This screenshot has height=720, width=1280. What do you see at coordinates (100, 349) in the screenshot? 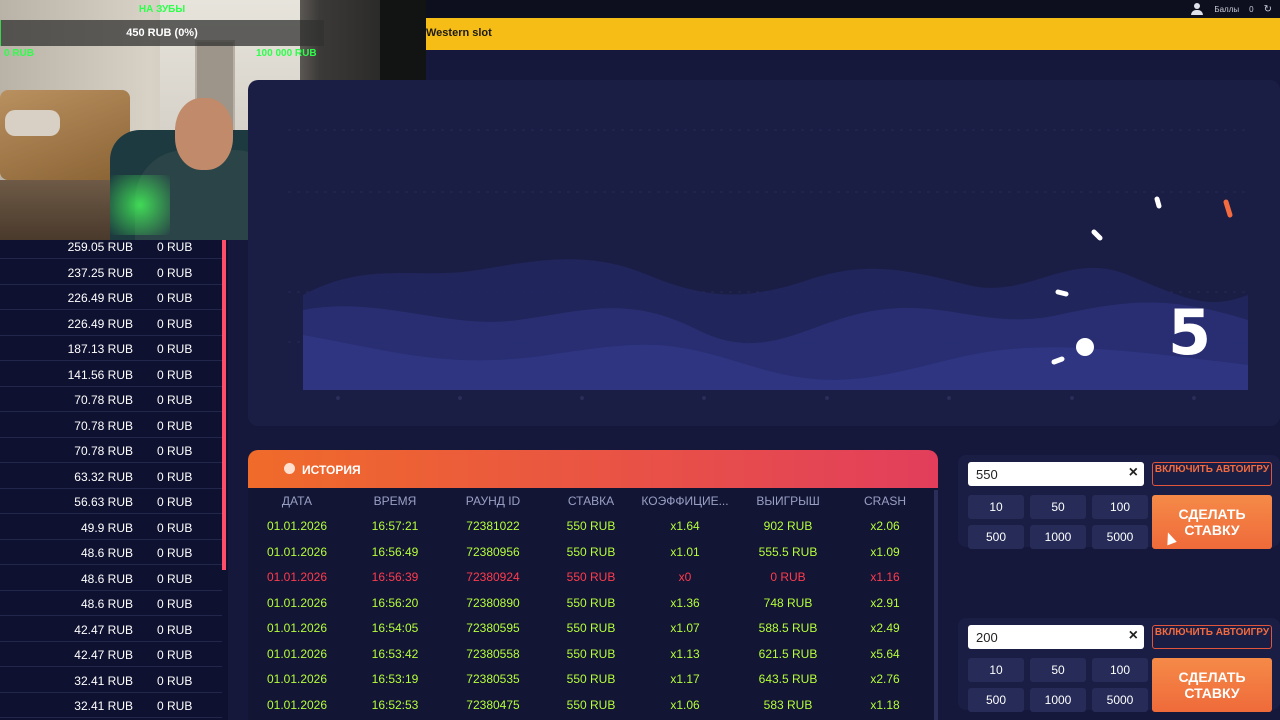
I see `bet-amount: 187.13 RUB` at bounding box center [100, 349].